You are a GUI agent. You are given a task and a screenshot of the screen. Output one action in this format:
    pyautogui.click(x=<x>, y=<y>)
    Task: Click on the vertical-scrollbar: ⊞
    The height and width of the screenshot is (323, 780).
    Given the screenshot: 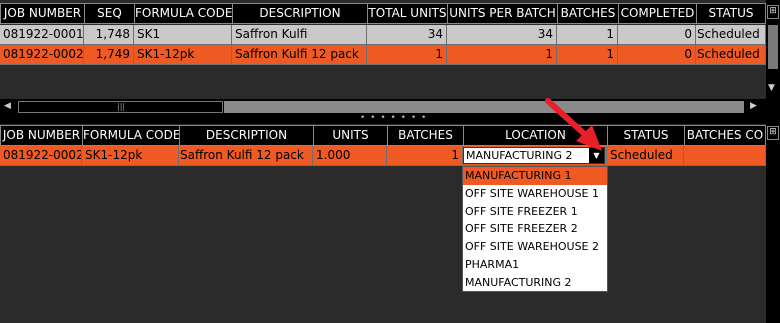 What is the action you would take?
    pyautogui.click(x=773, y=223)
    